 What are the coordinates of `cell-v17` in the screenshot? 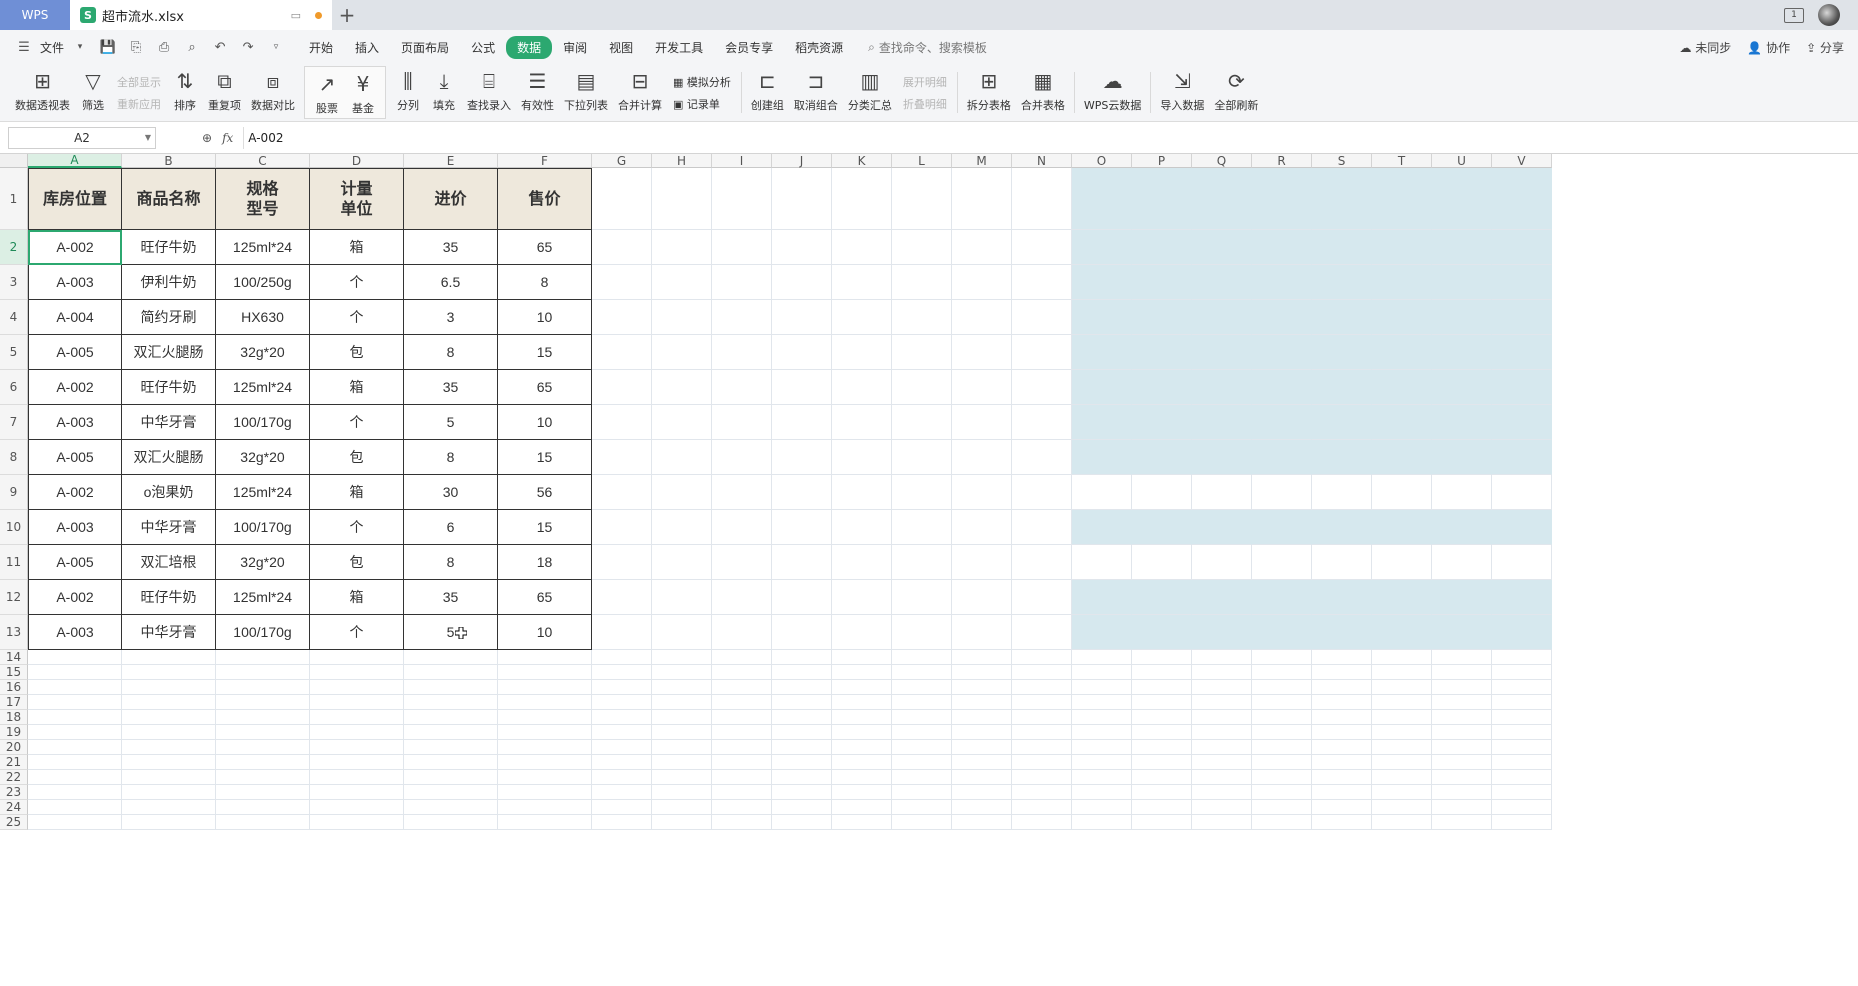 It's located at (1522, 702).